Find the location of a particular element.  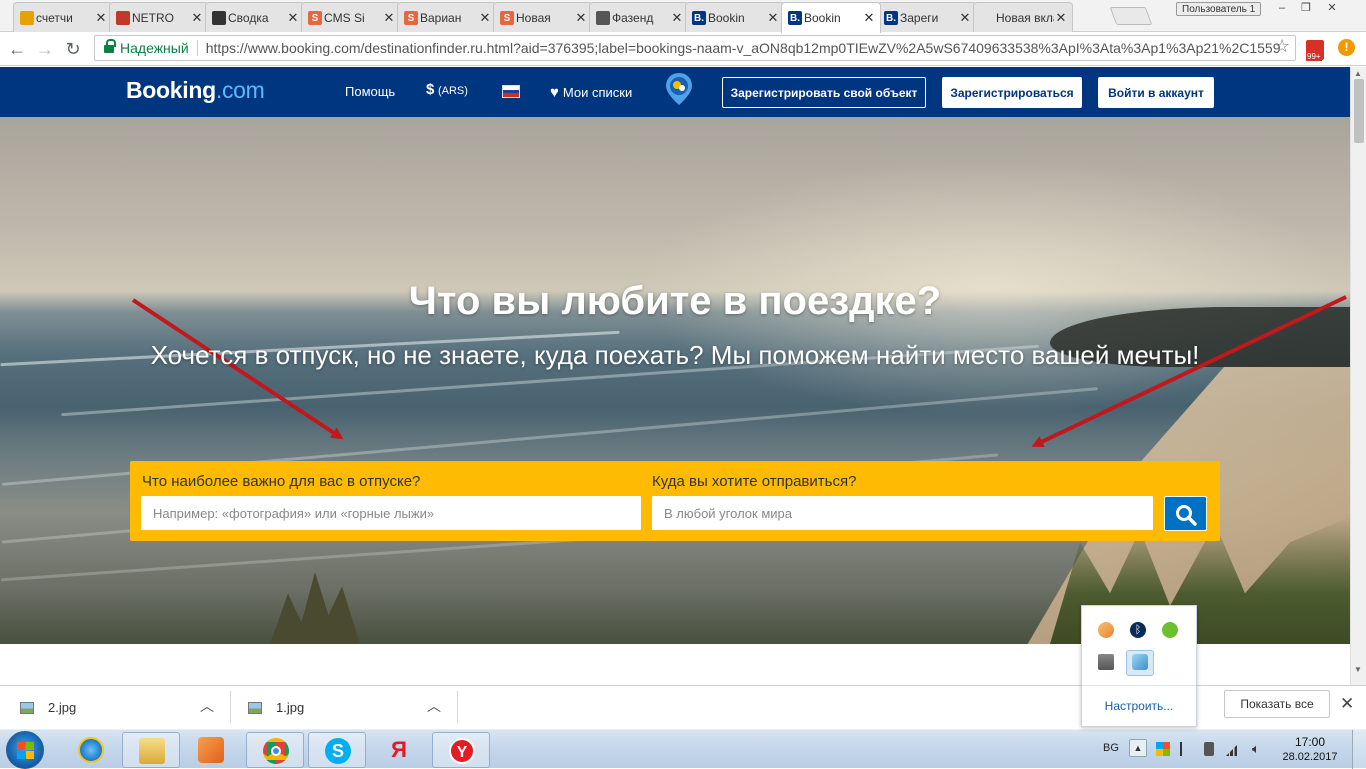

code-favicon-icon is located at coordinates (219, 18).